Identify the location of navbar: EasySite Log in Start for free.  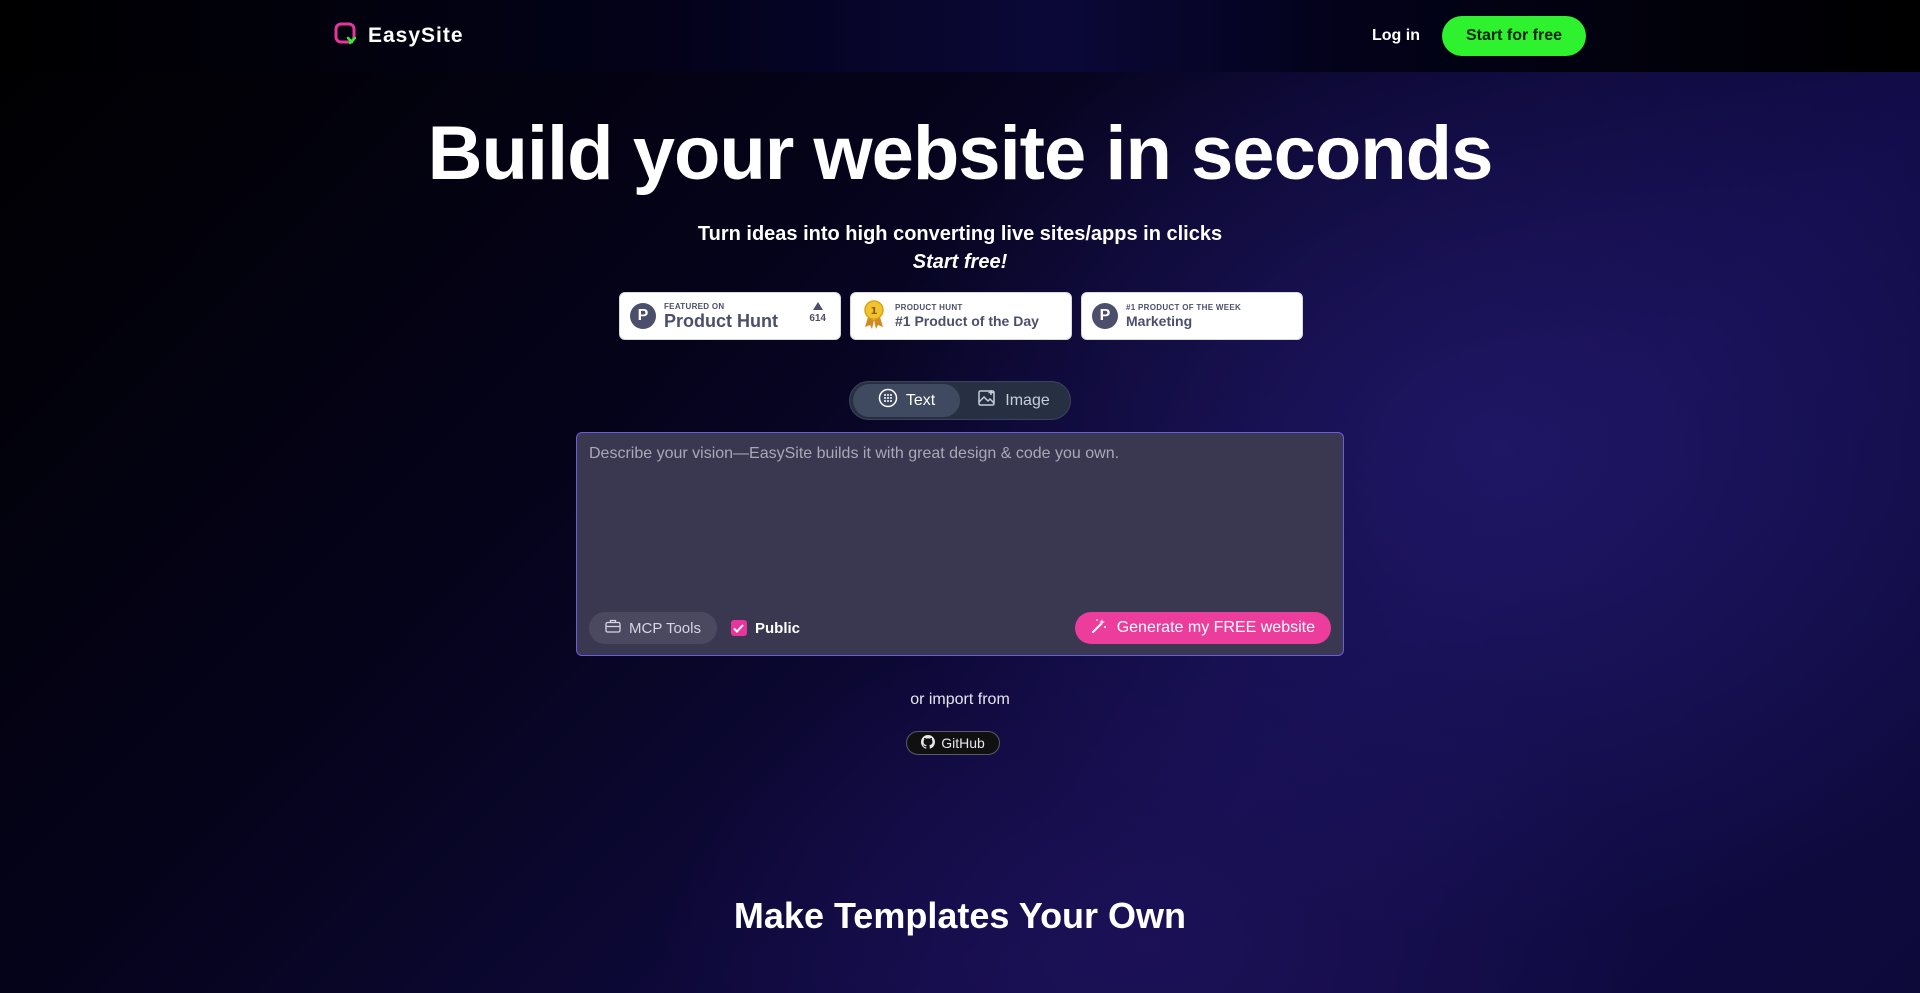
(960, 36).